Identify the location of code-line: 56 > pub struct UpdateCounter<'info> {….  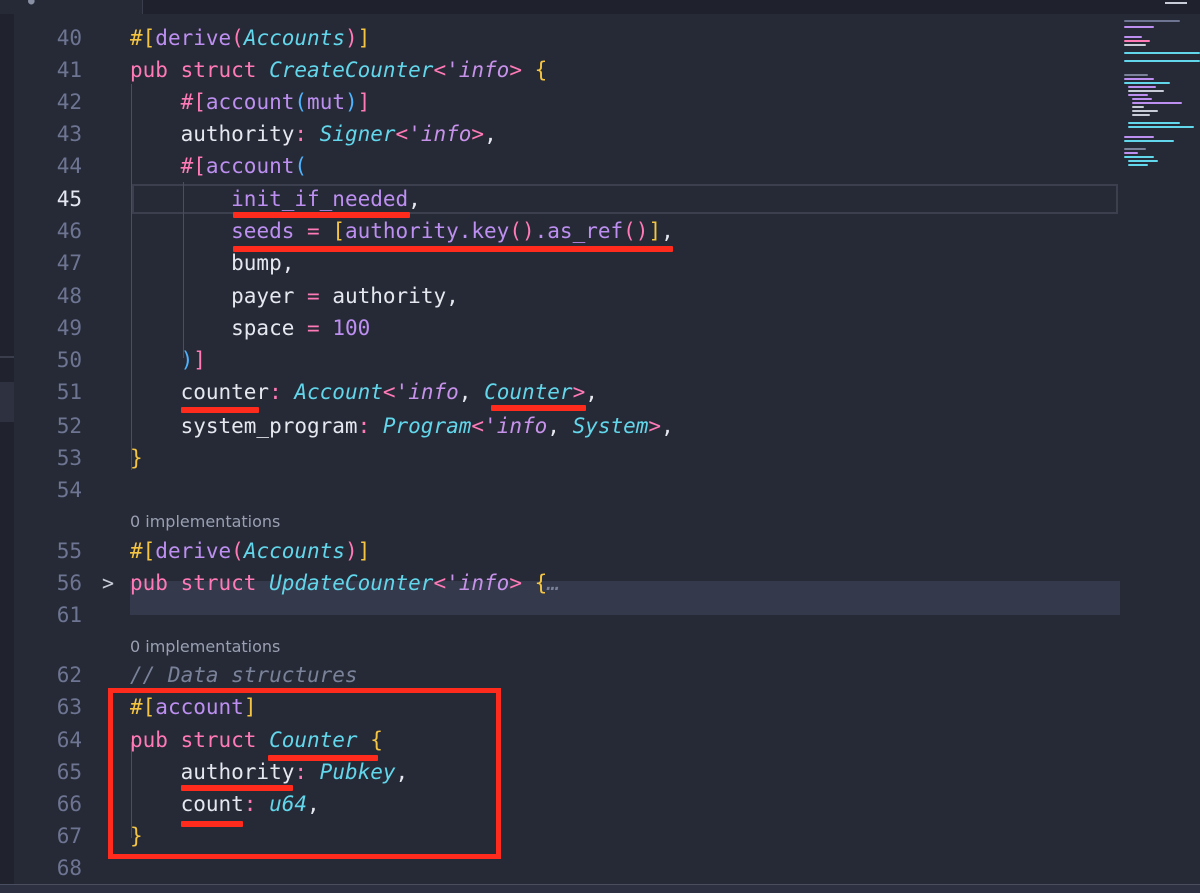
(567, 583).